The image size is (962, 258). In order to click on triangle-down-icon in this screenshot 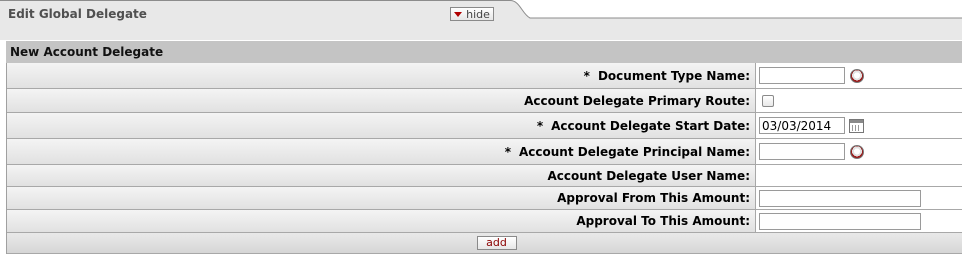, I will do `click(458, 14)`.